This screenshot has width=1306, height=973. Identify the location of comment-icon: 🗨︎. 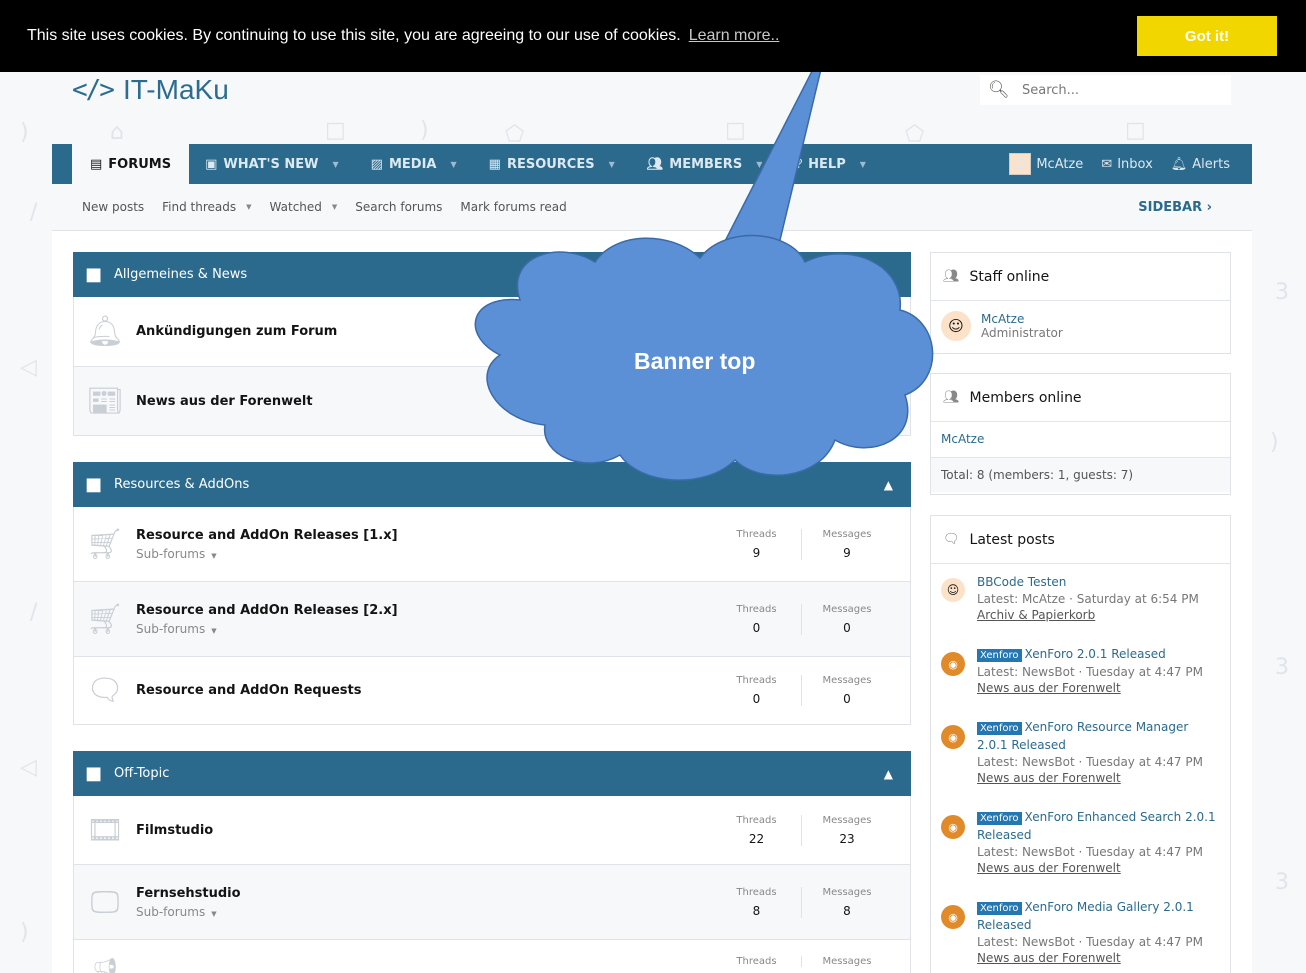
(105, 690).